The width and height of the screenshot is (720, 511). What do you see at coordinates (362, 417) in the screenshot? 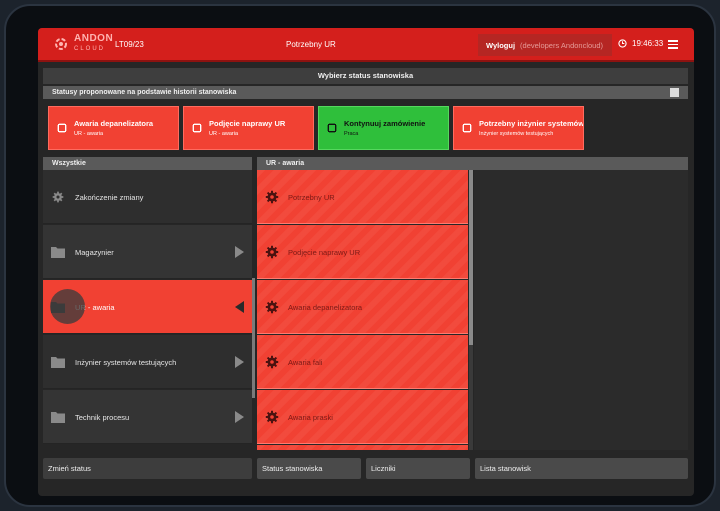
I see `status-item: Awaria praski` at bounding box center [362, 417].